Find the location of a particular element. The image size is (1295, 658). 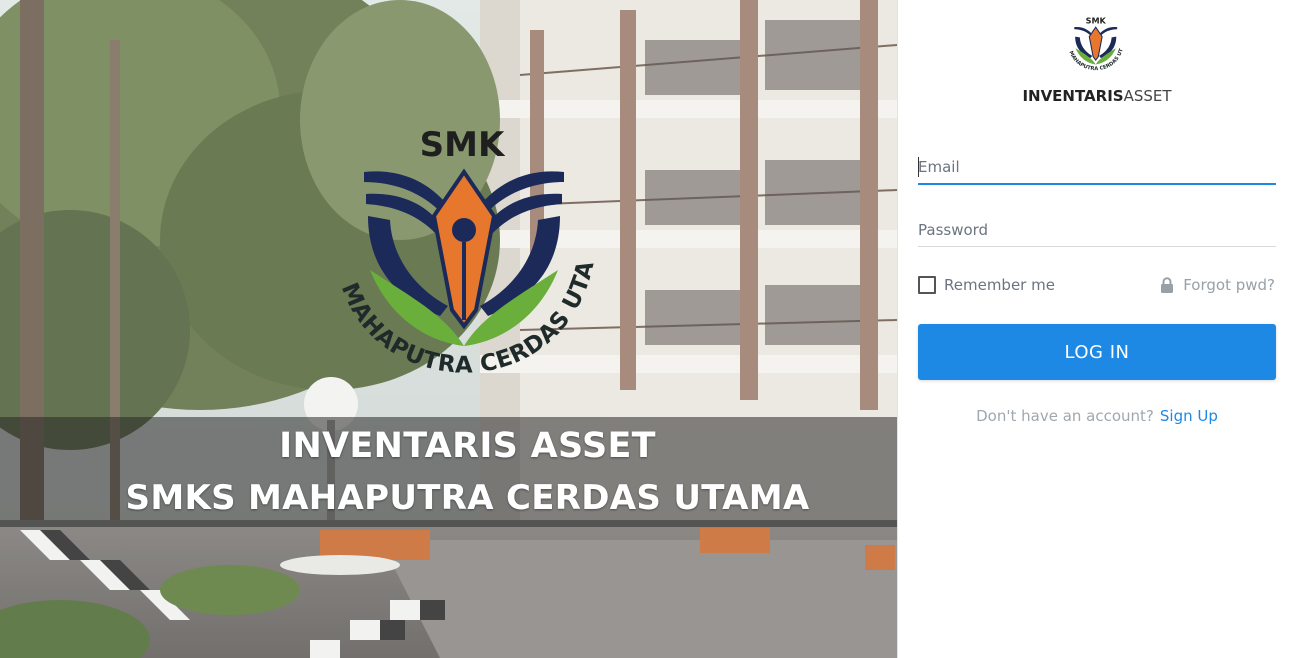

brand-logo: SMK MAHAPUTRA CERDAS UTAMA is located at coordinates (1096, 43).